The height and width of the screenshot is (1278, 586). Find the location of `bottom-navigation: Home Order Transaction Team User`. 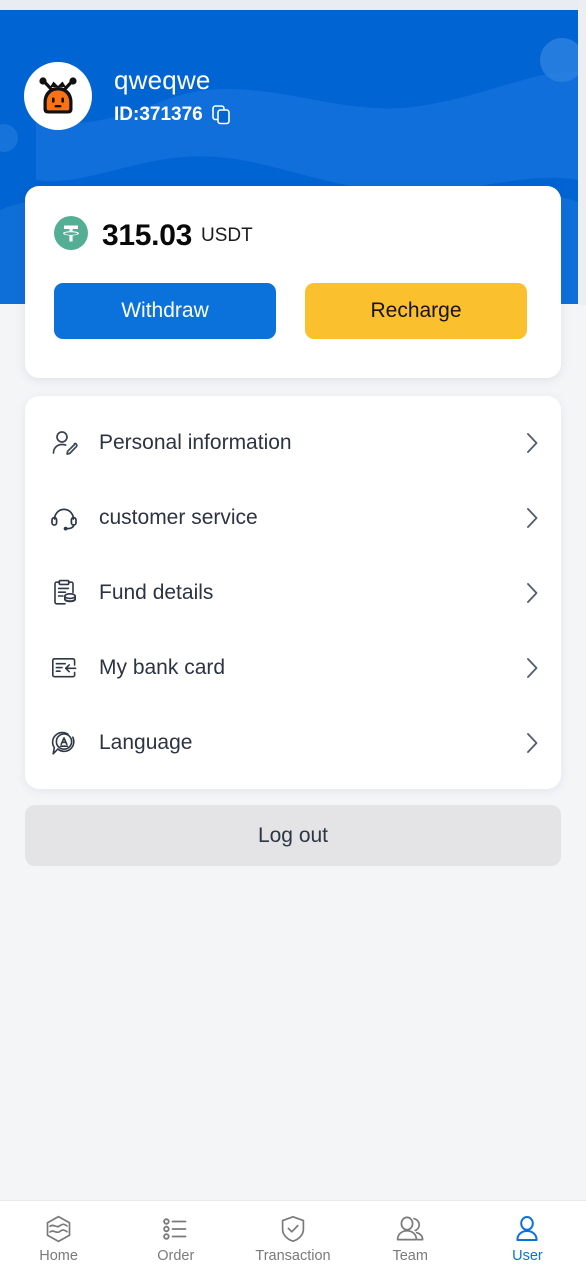

bottom-navigation: Home Order Transaction Team User is located at coordinates (293, 1239).